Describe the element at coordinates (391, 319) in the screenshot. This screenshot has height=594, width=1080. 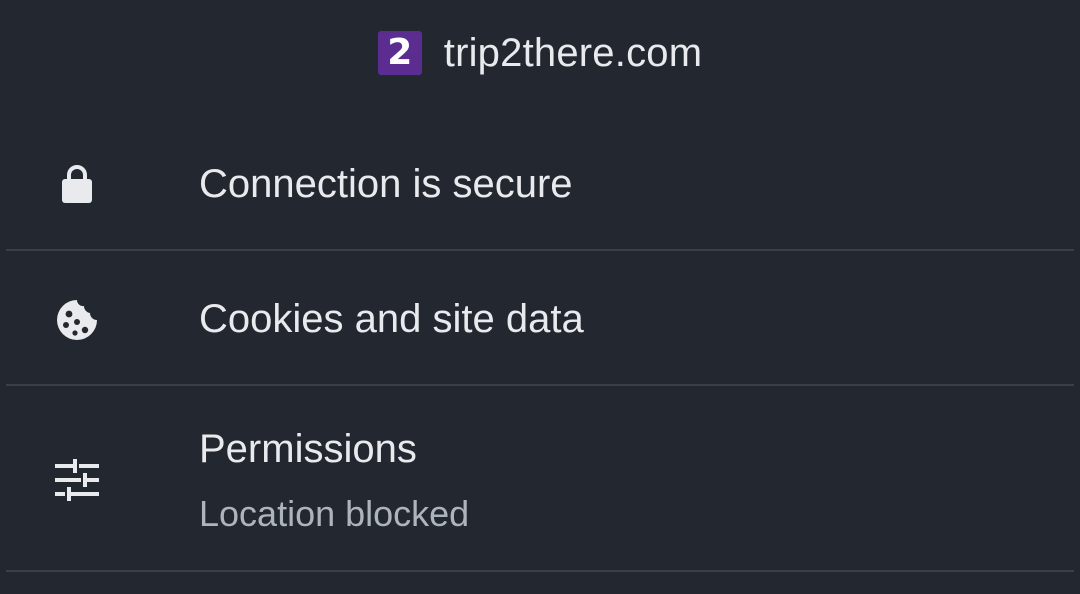
I see `cookies-label: Cookies and site data` at that location.